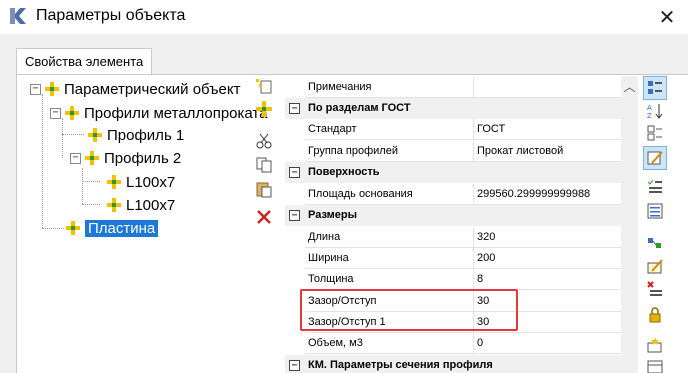  What do you see at coordinates (143, 158) in the screenshot?
I see `tree-node-label: Профиль 2` at bounding box center [143, 158].